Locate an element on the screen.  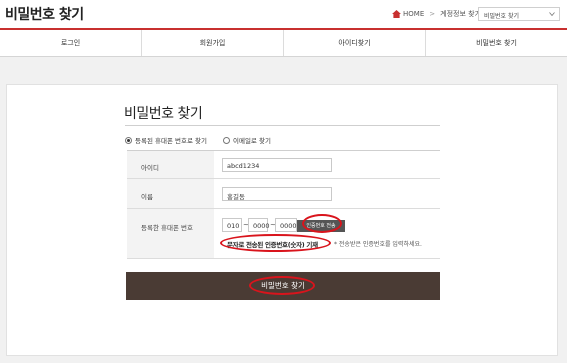
nav-find-password: 비밀번호 찾기 is located at coordinates (496, 43).